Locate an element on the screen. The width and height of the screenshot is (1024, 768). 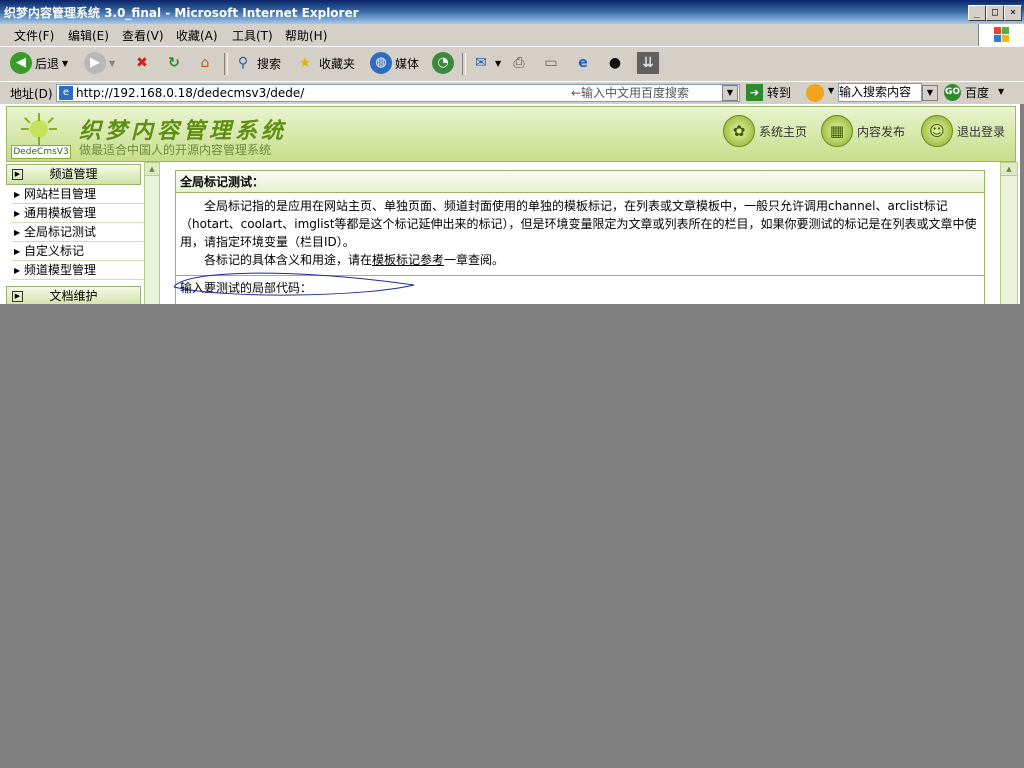
menu-edit: 编辑(E) is located at coordinates (88, 35).